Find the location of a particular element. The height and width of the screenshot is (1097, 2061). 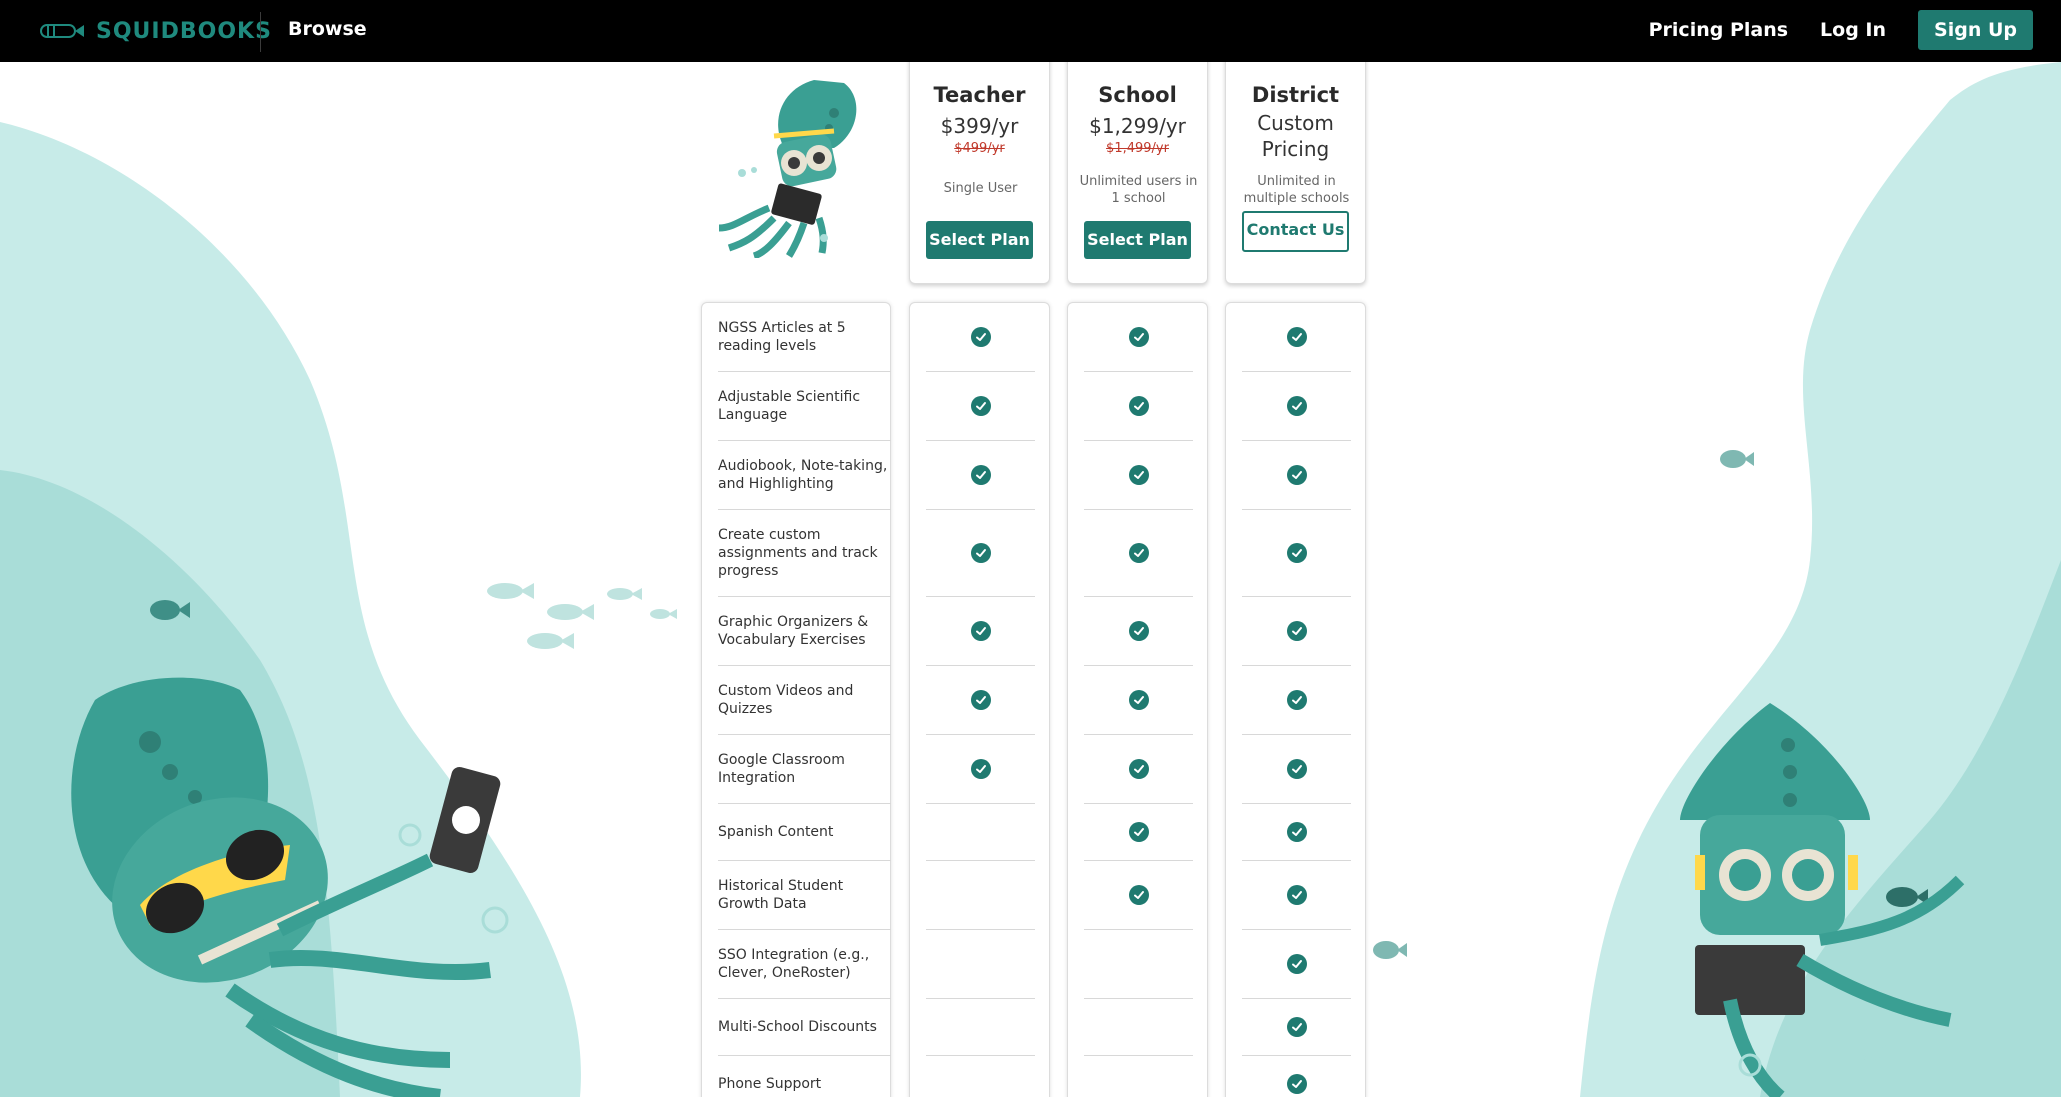

district-features-column is located at coordinates (1295, 699).